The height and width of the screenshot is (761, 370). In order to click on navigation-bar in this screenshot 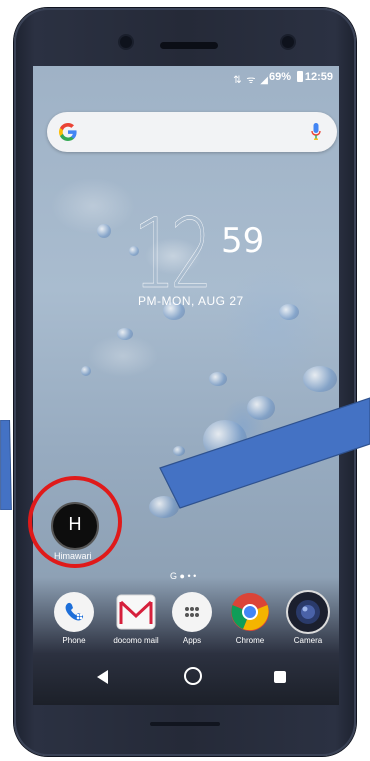, I will do `click(186, 678)`.